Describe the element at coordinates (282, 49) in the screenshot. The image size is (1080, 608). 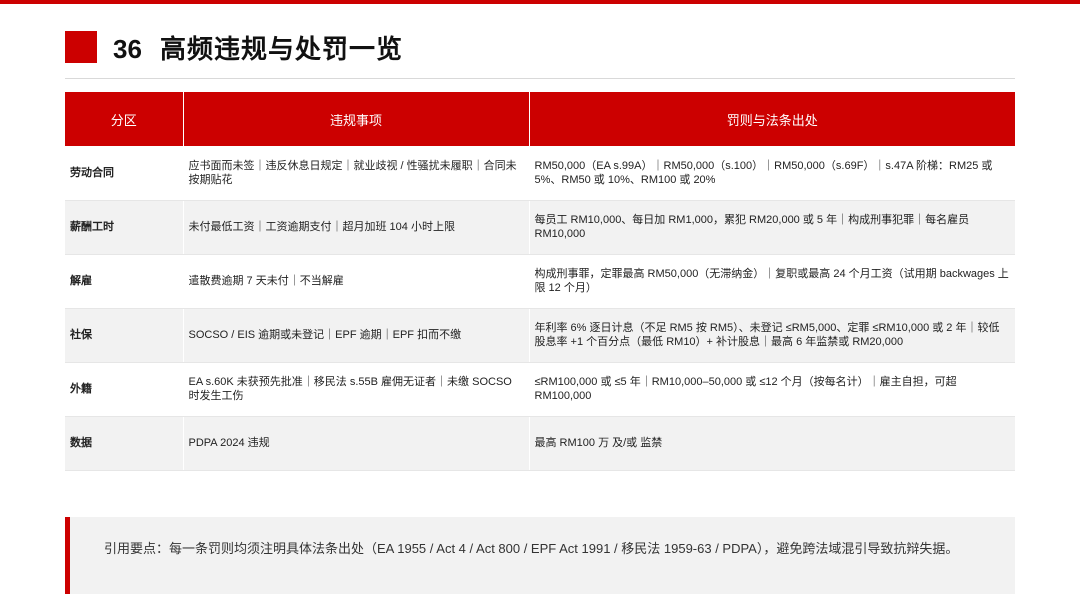
I see `page-title: 高频违规与处罚一览` at that location.